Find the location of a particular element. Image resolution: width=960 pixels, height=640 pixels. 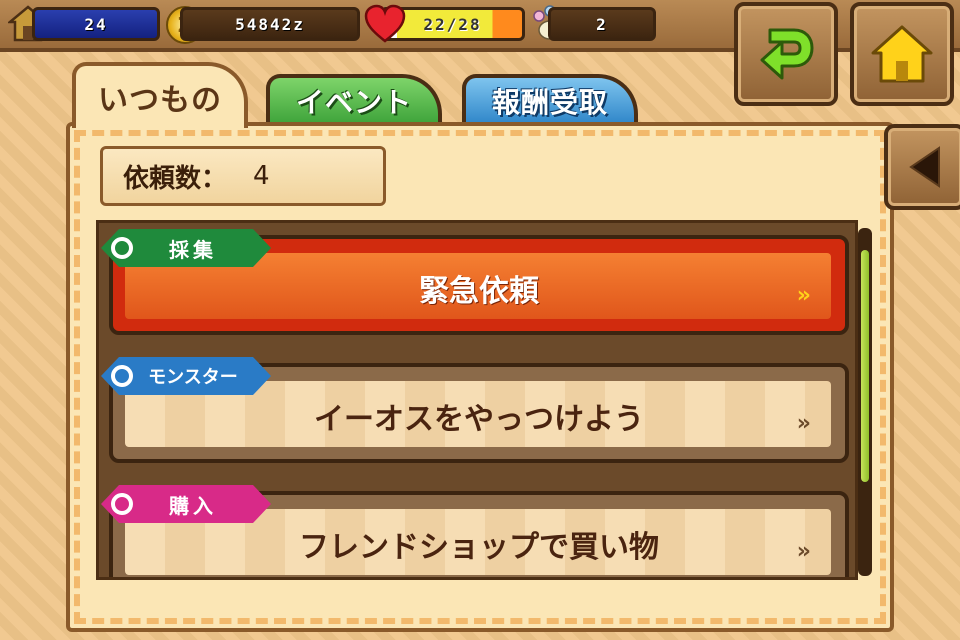

back-button is located at coordinates (786, 54).